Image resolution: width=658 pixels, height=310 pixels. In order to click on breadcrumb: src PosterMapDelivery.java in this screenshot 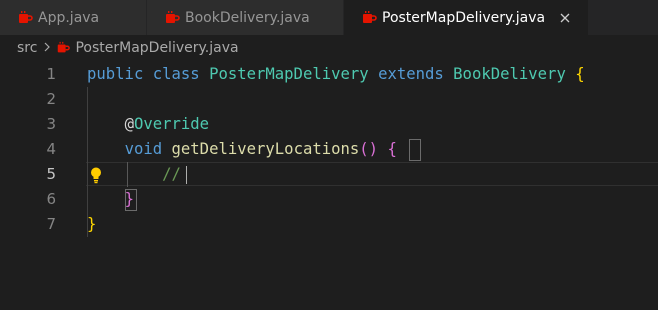, I will do `click(329, 48)`.